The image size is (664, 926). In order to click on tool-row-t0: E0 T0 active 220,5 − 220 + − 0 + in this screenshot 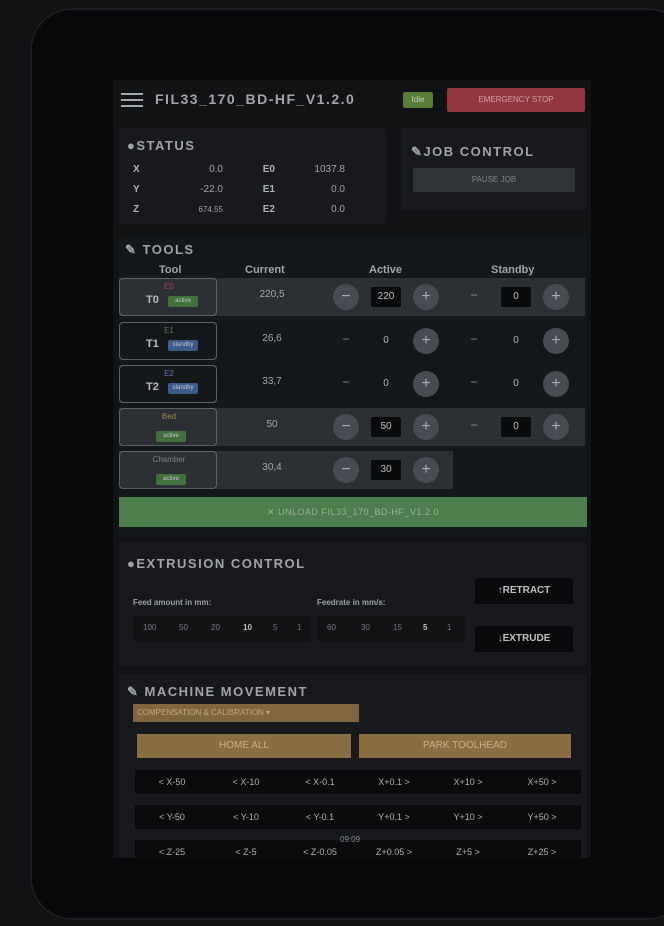, I will do `click(352, 297)`.